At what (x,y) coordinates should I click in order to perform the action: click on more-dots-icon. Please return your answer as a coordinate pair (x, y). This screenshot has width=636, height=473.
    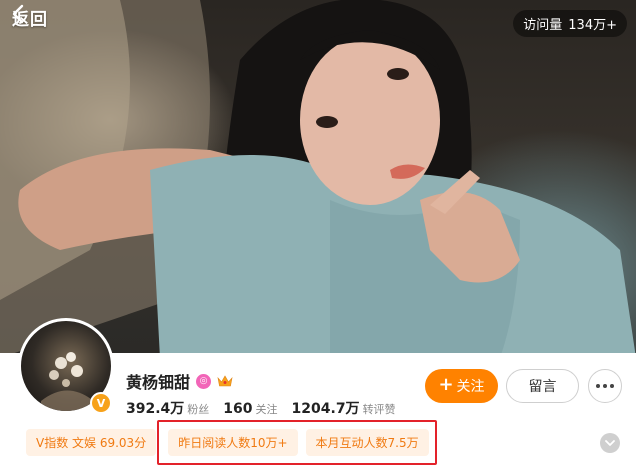
    Looking at the image, I should click on (605, 386).